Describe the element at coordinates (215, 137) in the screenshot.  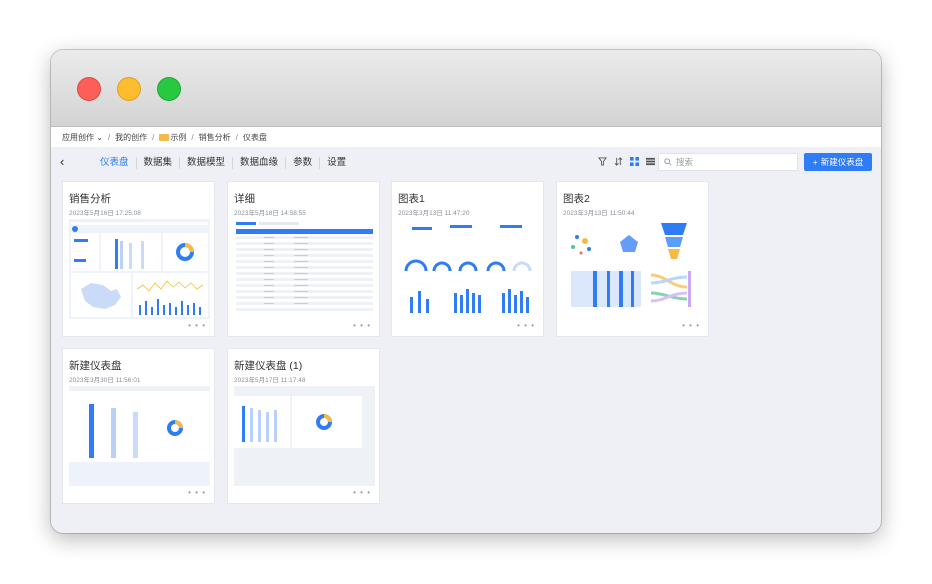
I see `breadcrumb-item-sales-analysis: 销售分析` at that location.